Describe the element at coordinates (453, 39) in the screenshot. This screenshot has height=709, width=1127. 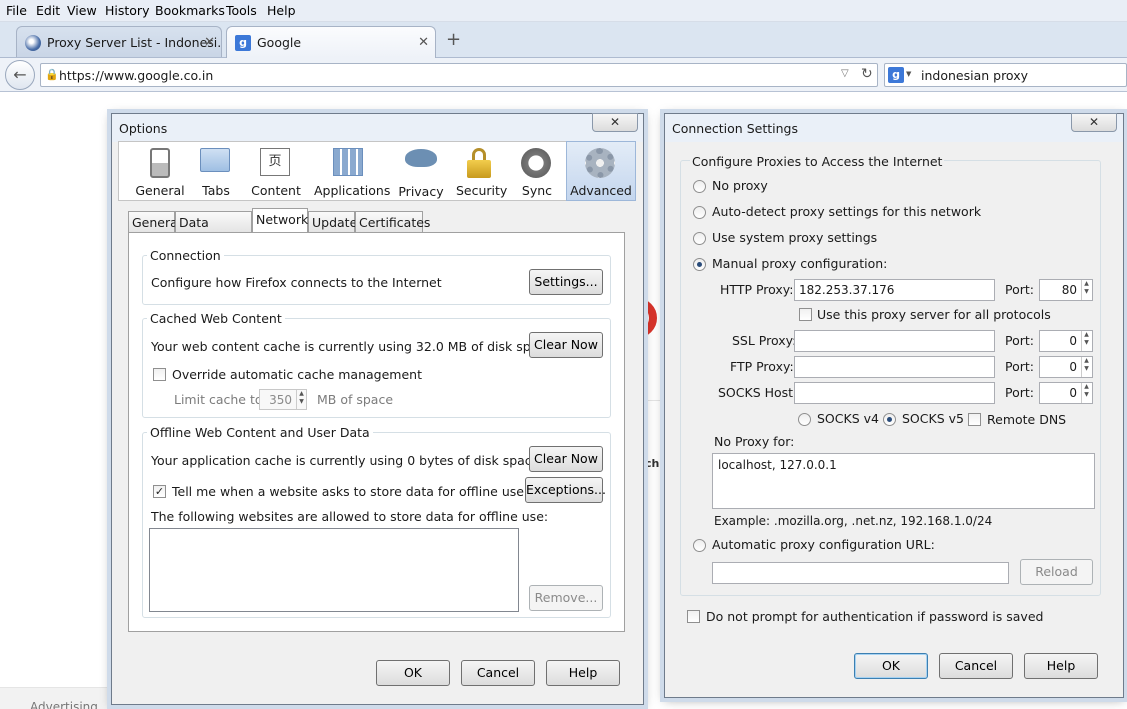
I see `new-tab-button: +` at that location.